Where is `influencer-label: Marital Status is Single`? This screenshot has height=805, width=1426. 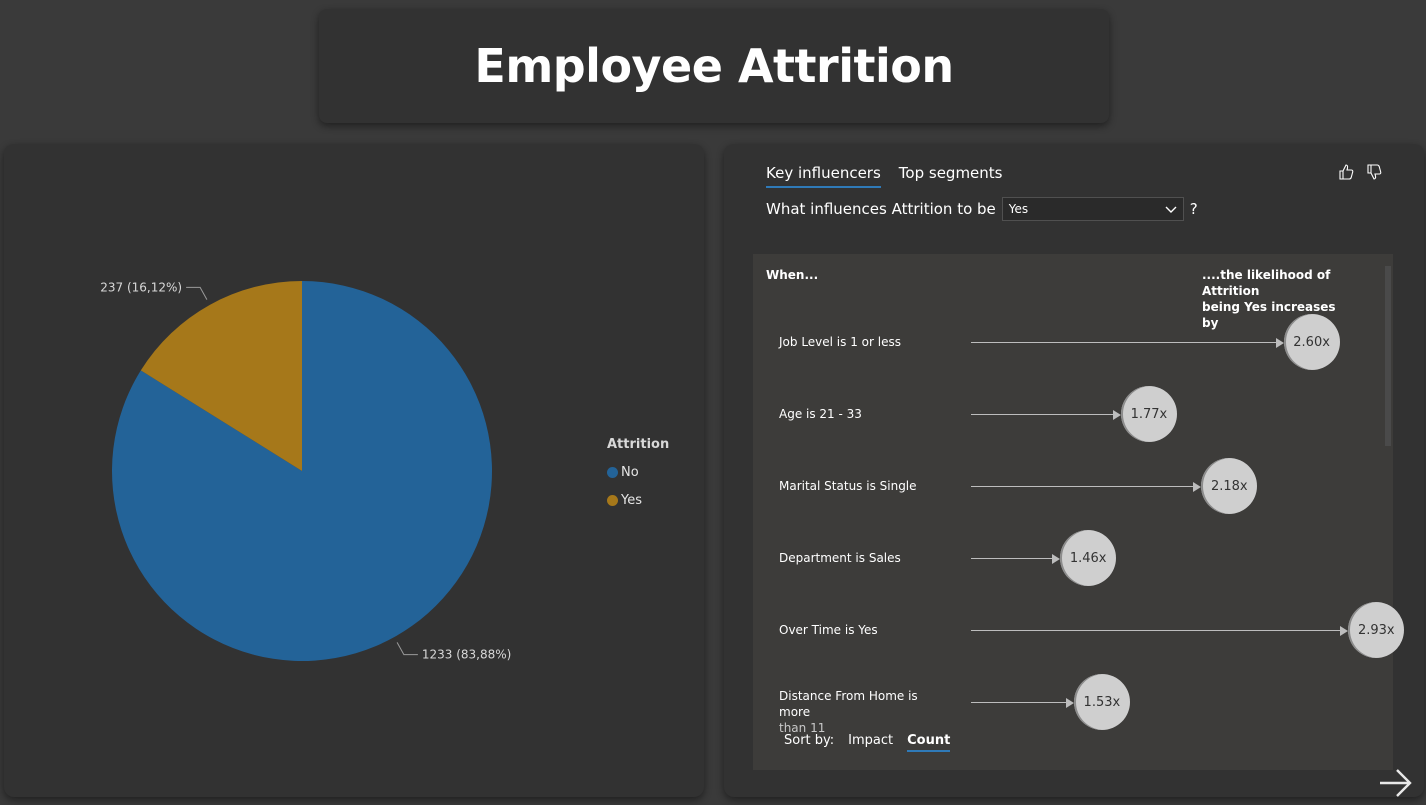
influencer-label: Marital Status is Single is located at coordinates (864, 486).